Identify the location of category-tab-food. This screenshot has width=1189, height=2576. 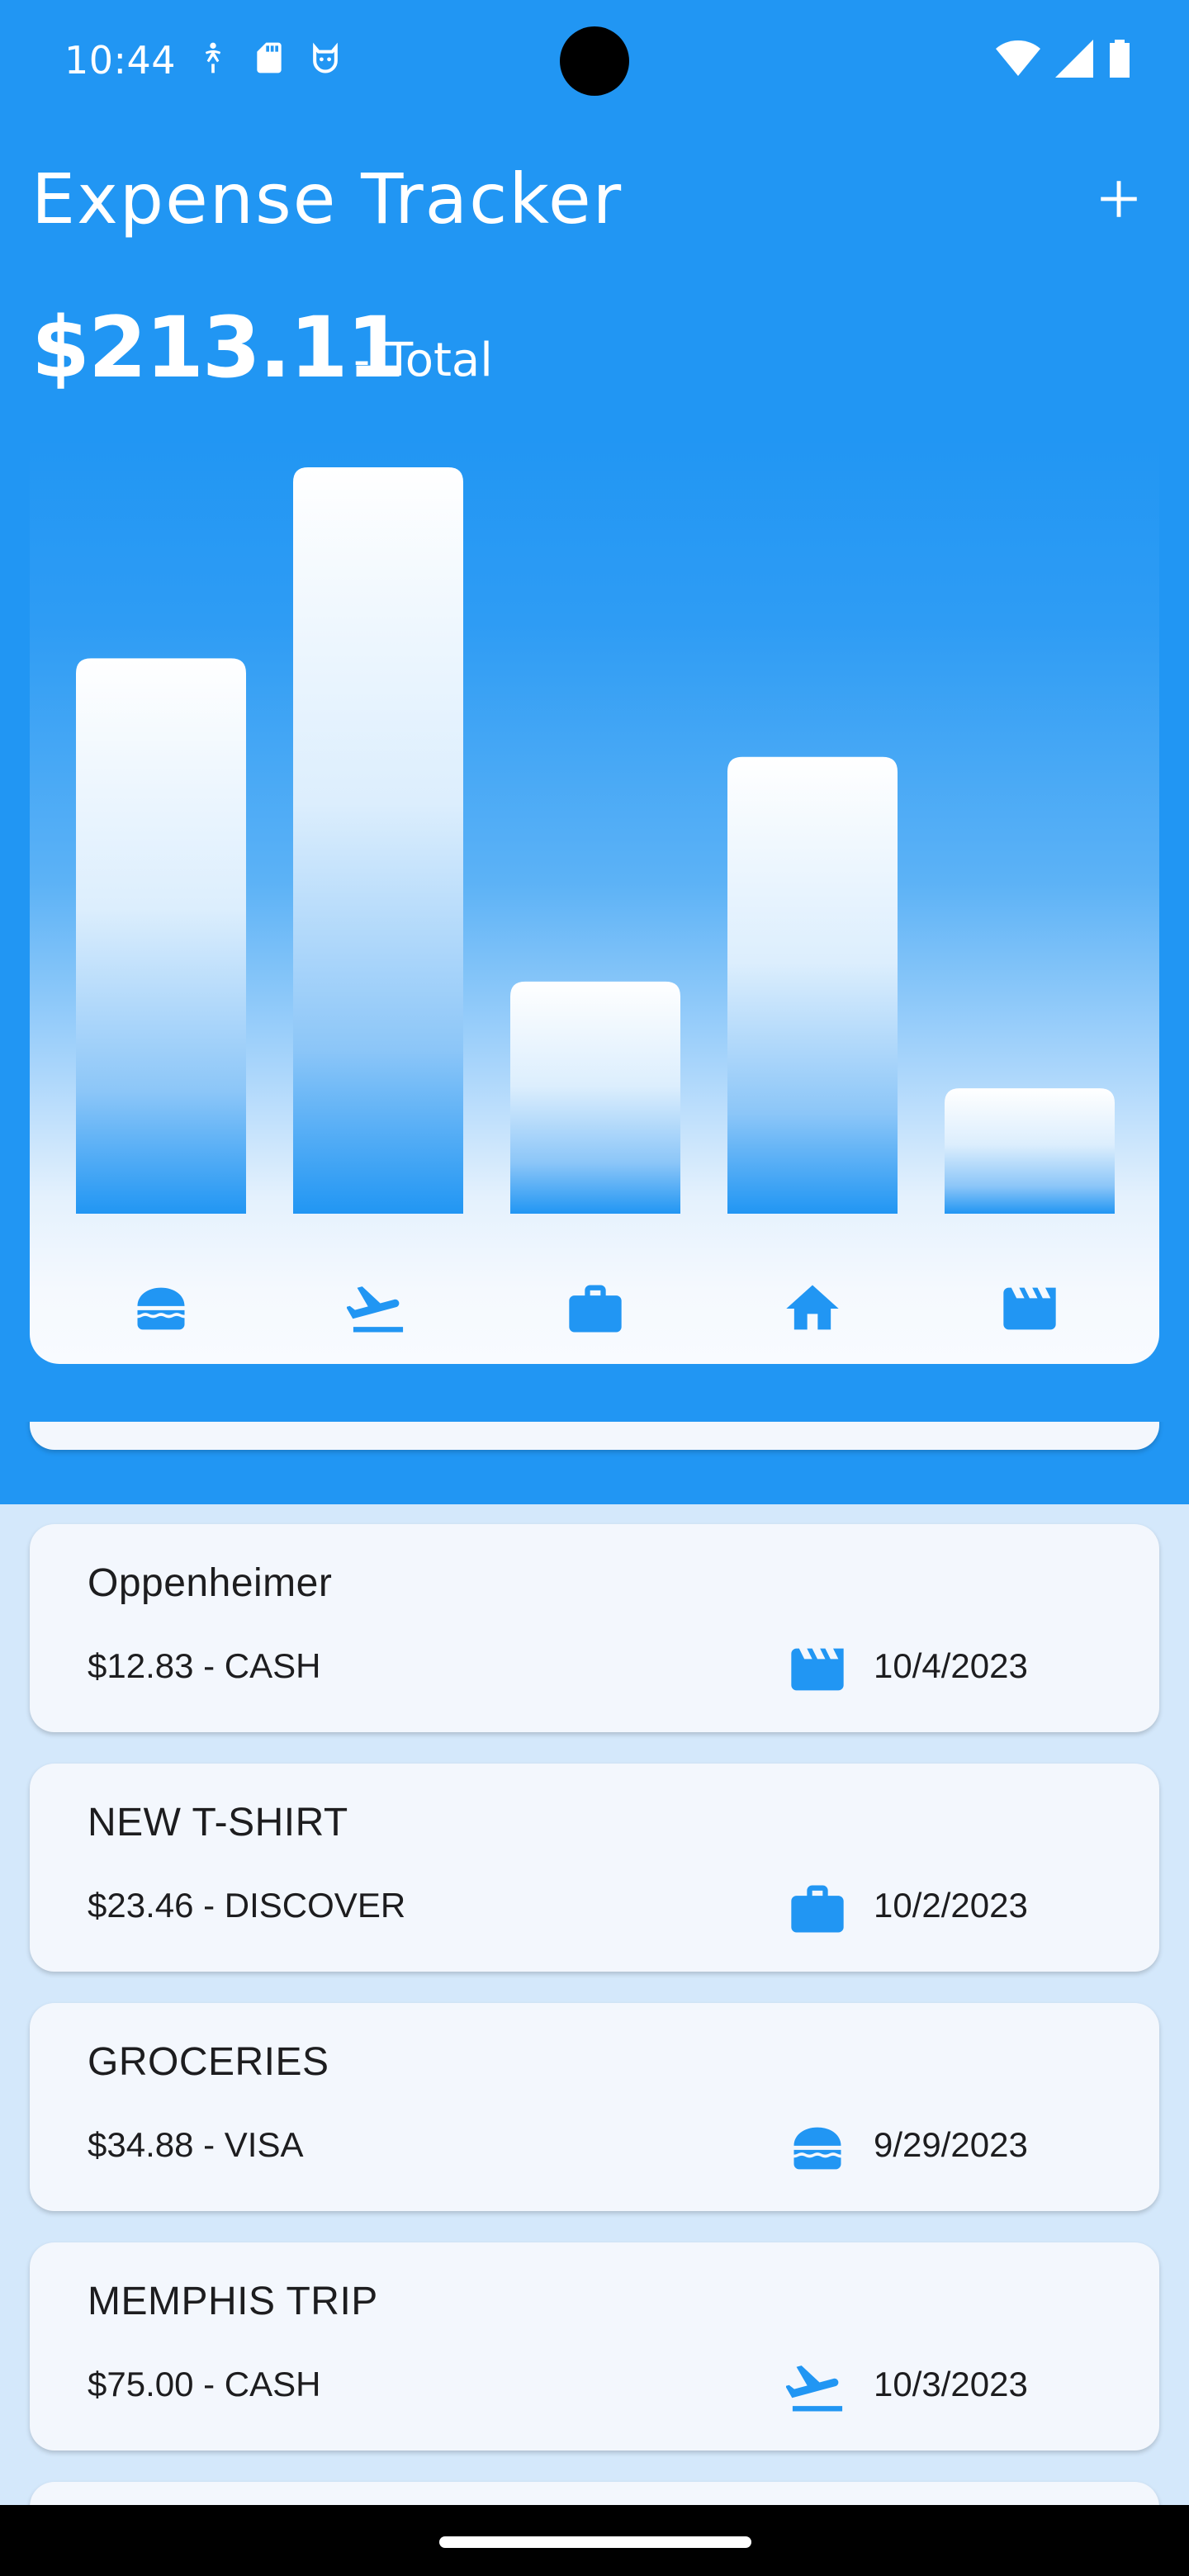
(161, 1308).